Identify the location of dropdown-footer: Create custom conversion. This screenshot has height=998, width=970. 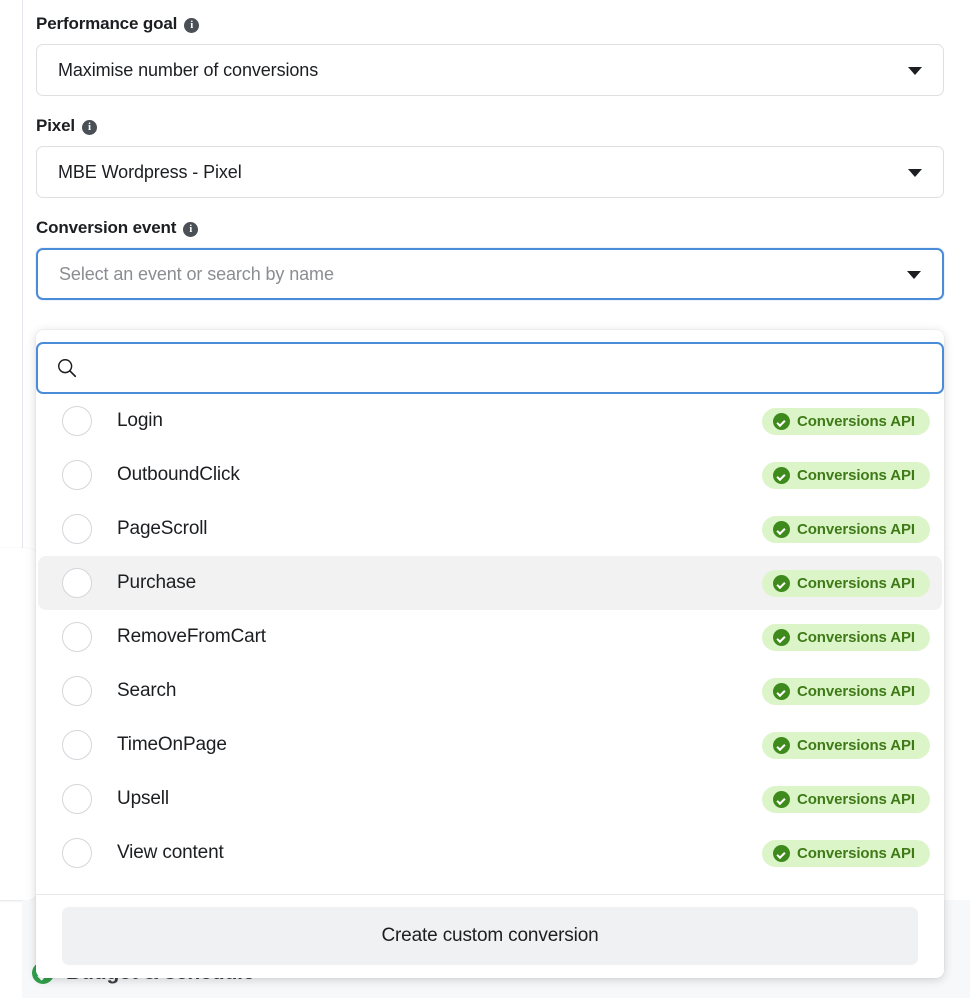
(490, 936).